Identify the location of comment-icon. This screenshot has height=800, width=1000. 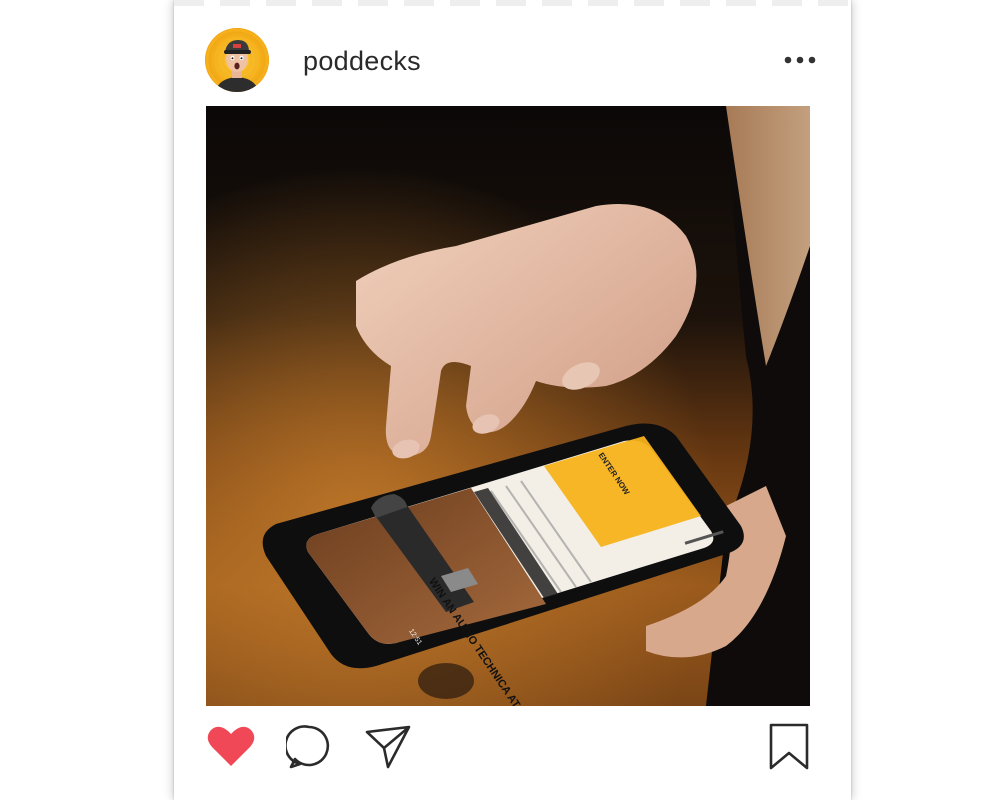
(308, 747).